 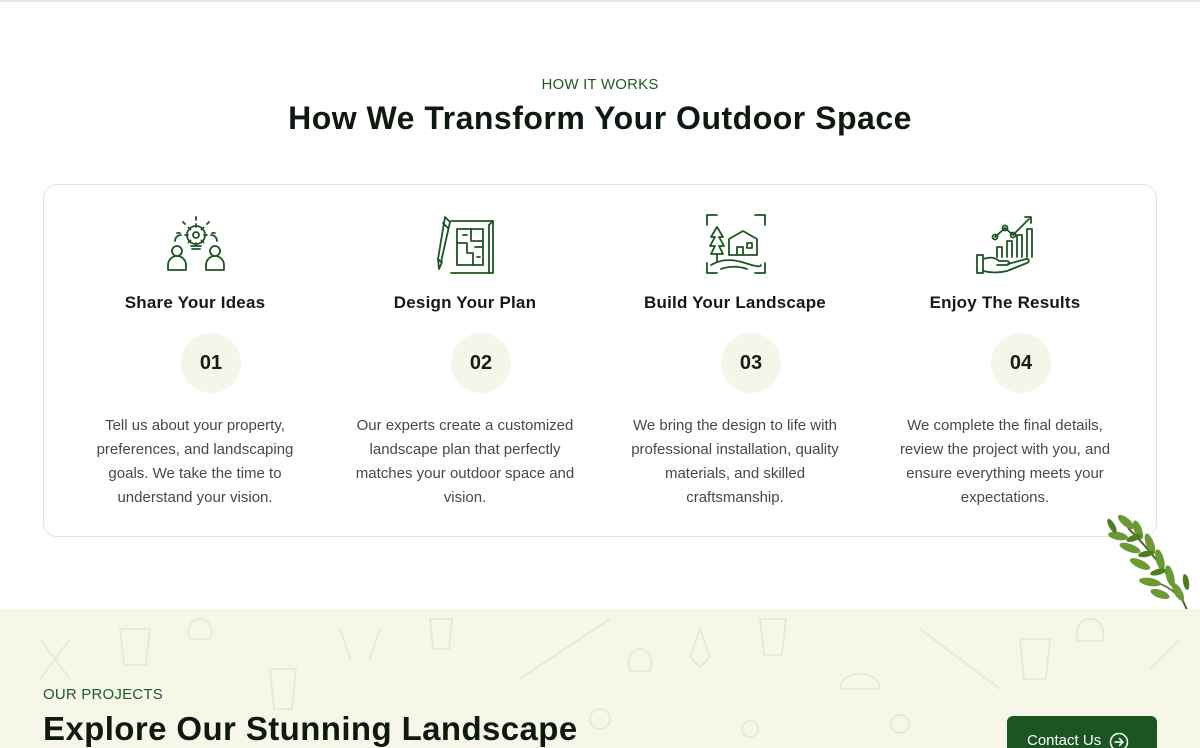 What do you see at coordinates (736, 244) in the screenshot?
I see `house-tree-frame-icon` at bounding box center [736, 244].